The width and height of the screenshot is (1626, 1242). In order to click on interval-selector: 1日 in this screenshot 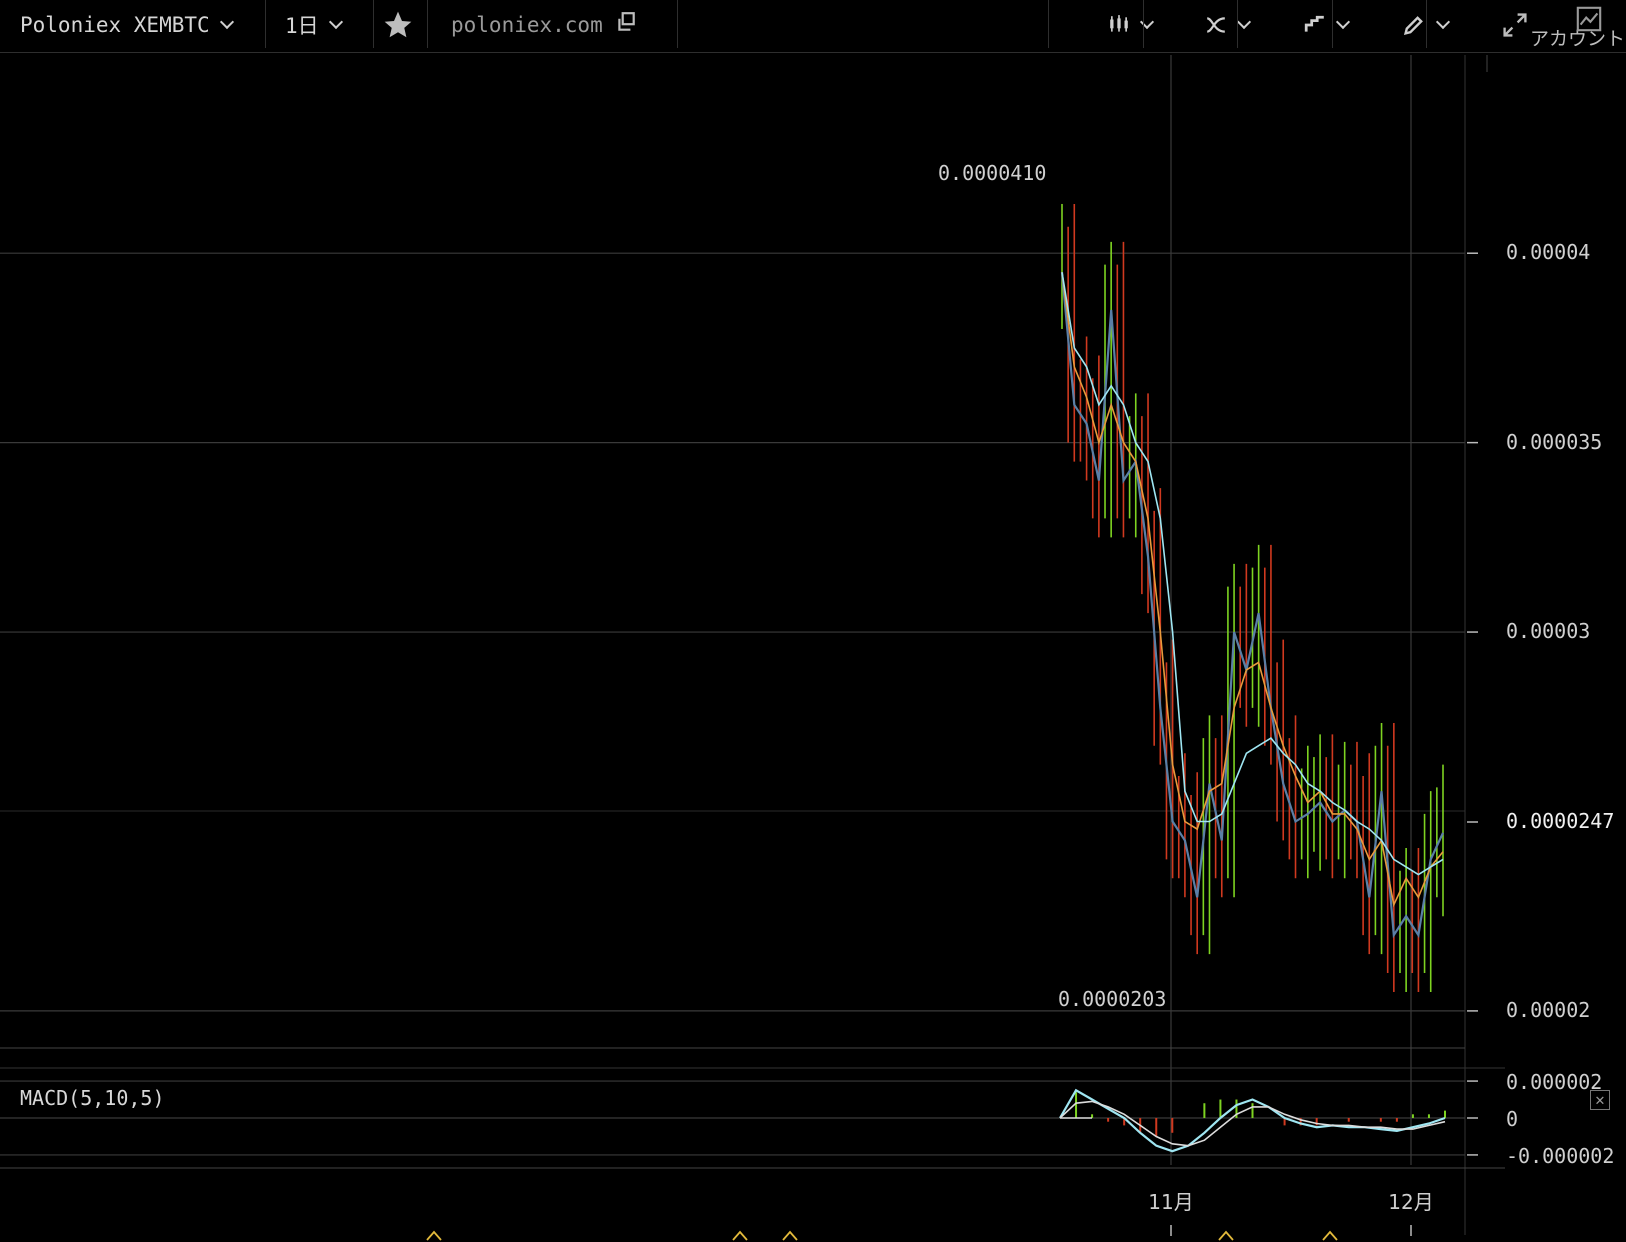, I will do `click(314, 25)`.